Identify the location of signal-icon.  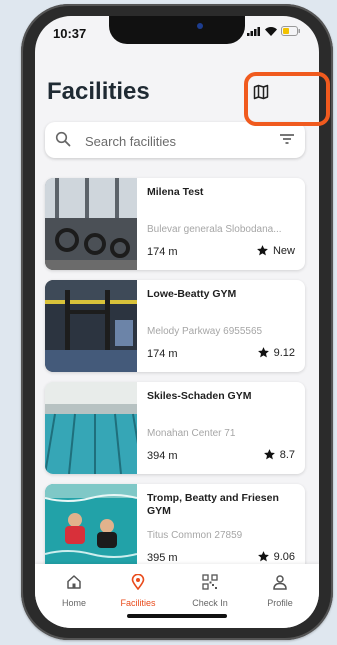
(253, 31).